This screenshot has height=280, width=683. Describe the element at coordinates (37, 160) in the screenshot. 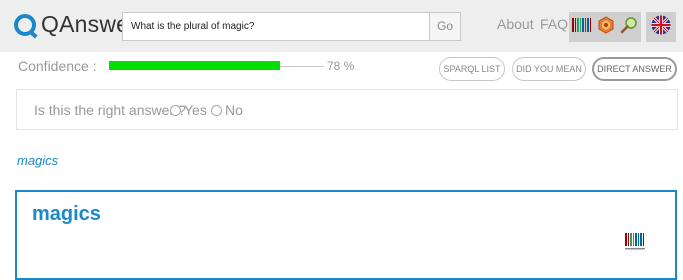

I see `answer-link: magics` at that location.